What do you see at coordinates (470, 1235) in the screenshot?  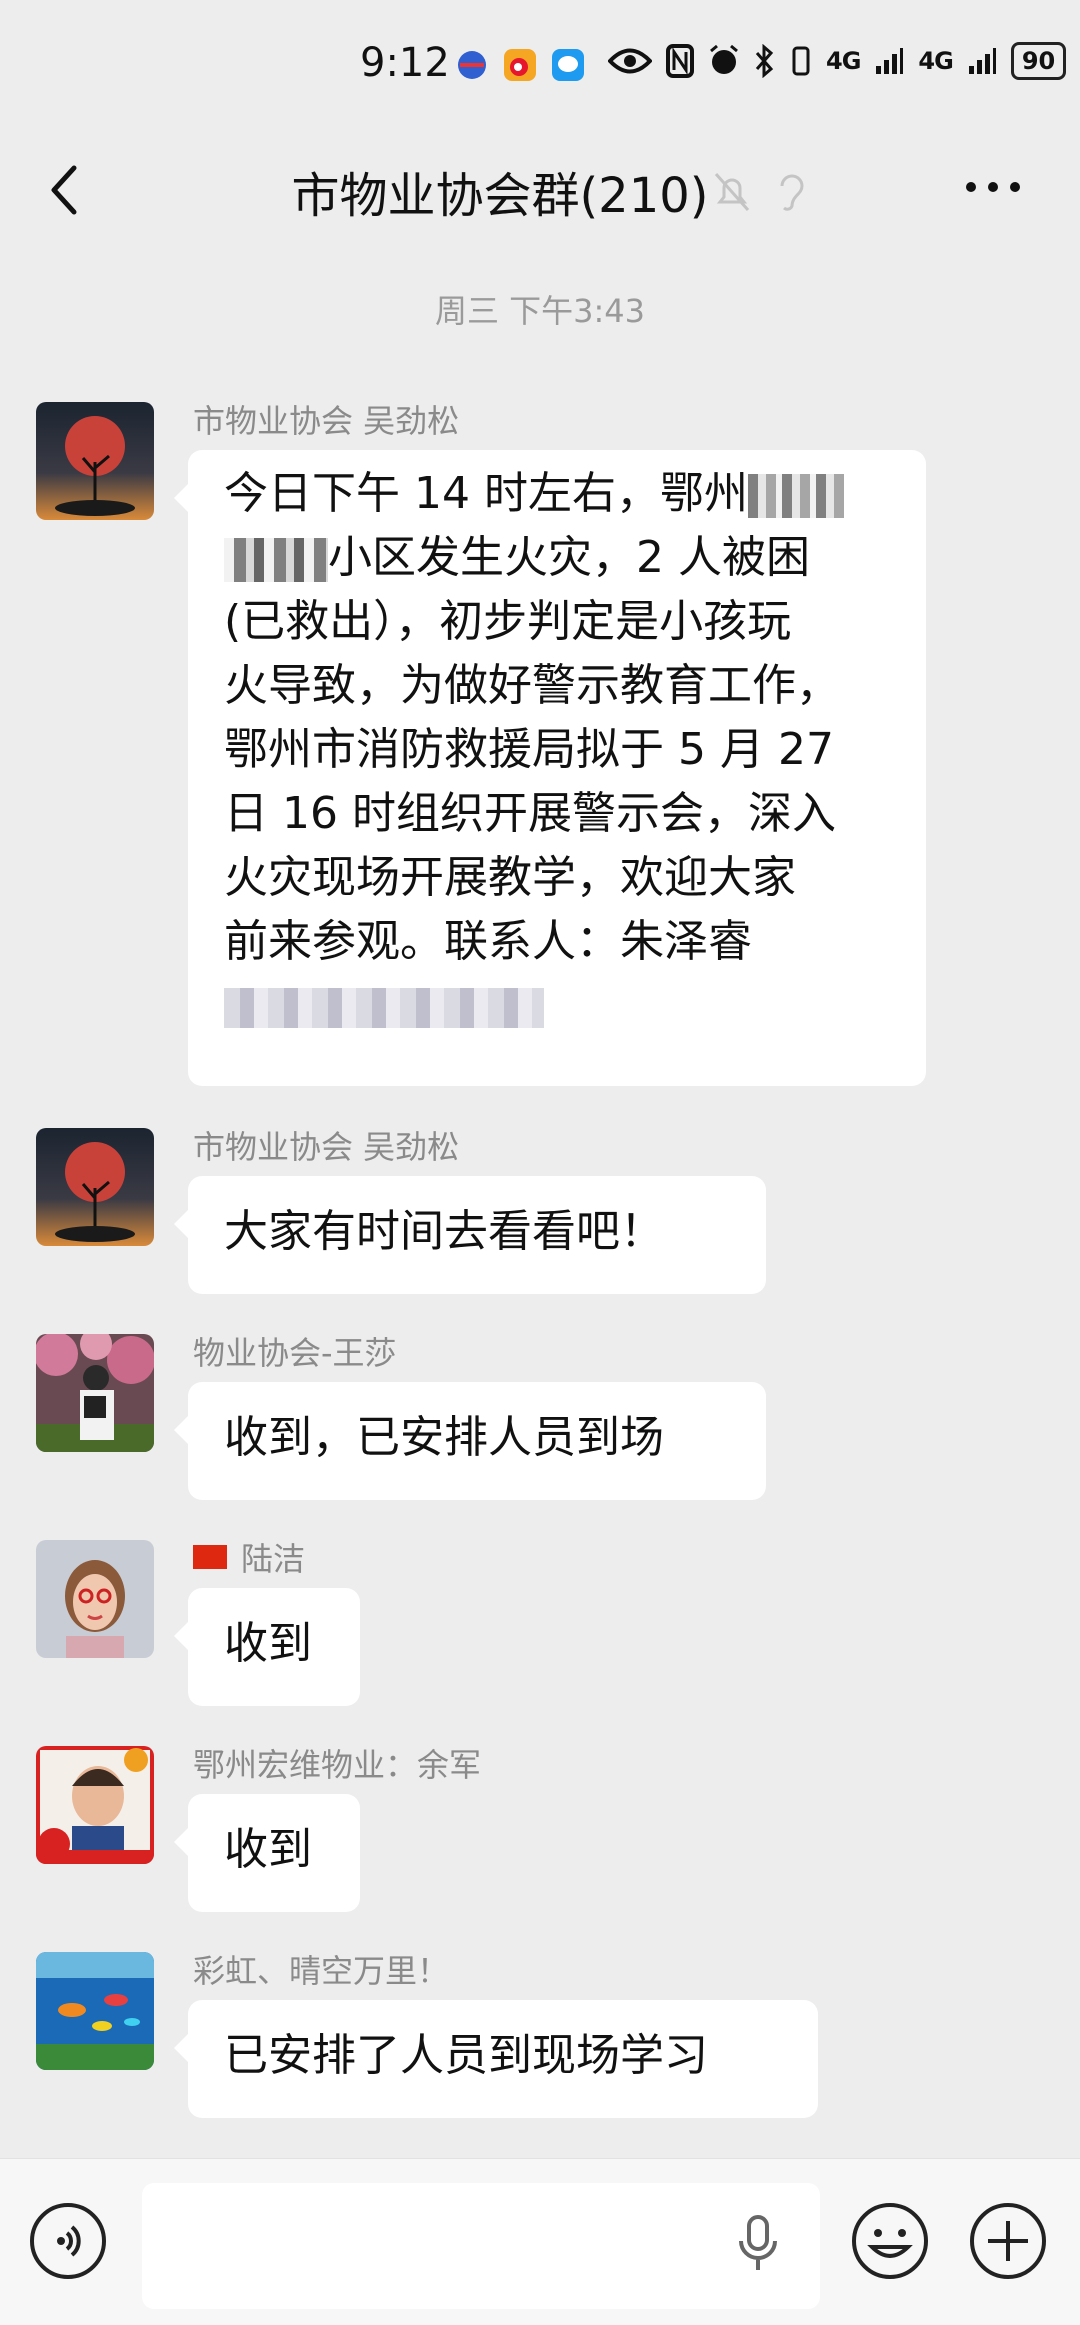 I see `message-bubble: 大家有时间去看看吧！` at bounding box center [470, 1235].